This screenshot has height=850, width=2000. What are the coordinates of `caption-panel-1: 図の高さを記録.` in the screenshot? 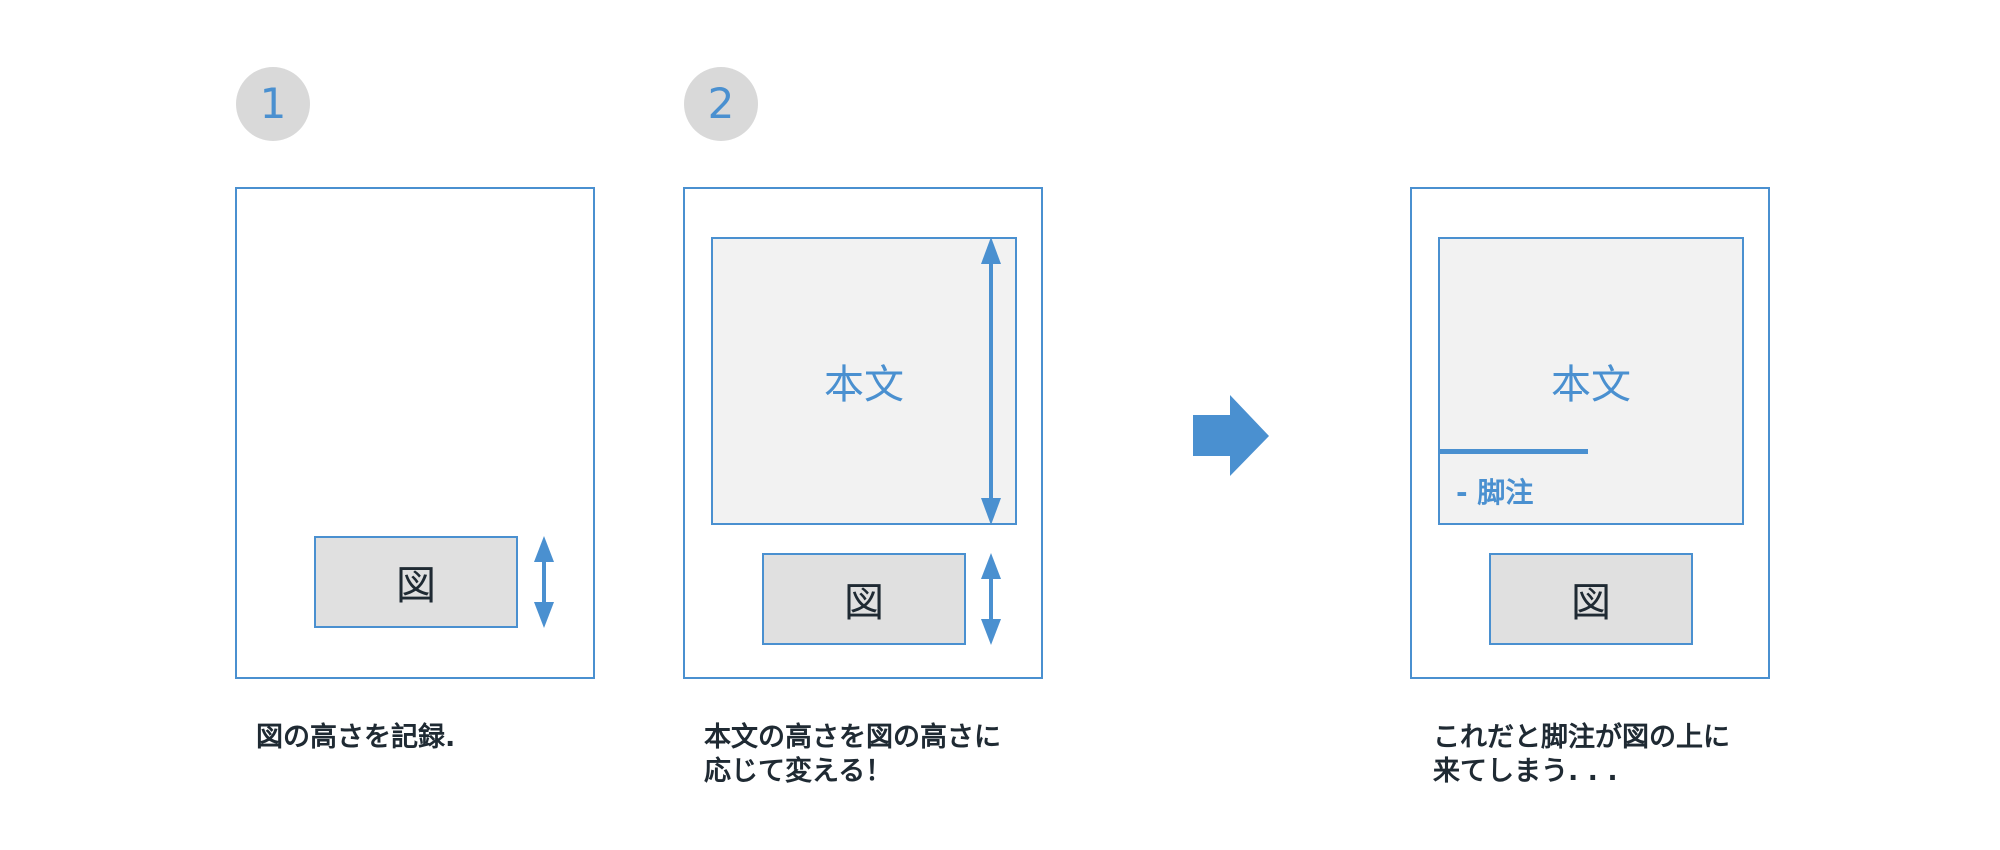 It's located at (356, 737).